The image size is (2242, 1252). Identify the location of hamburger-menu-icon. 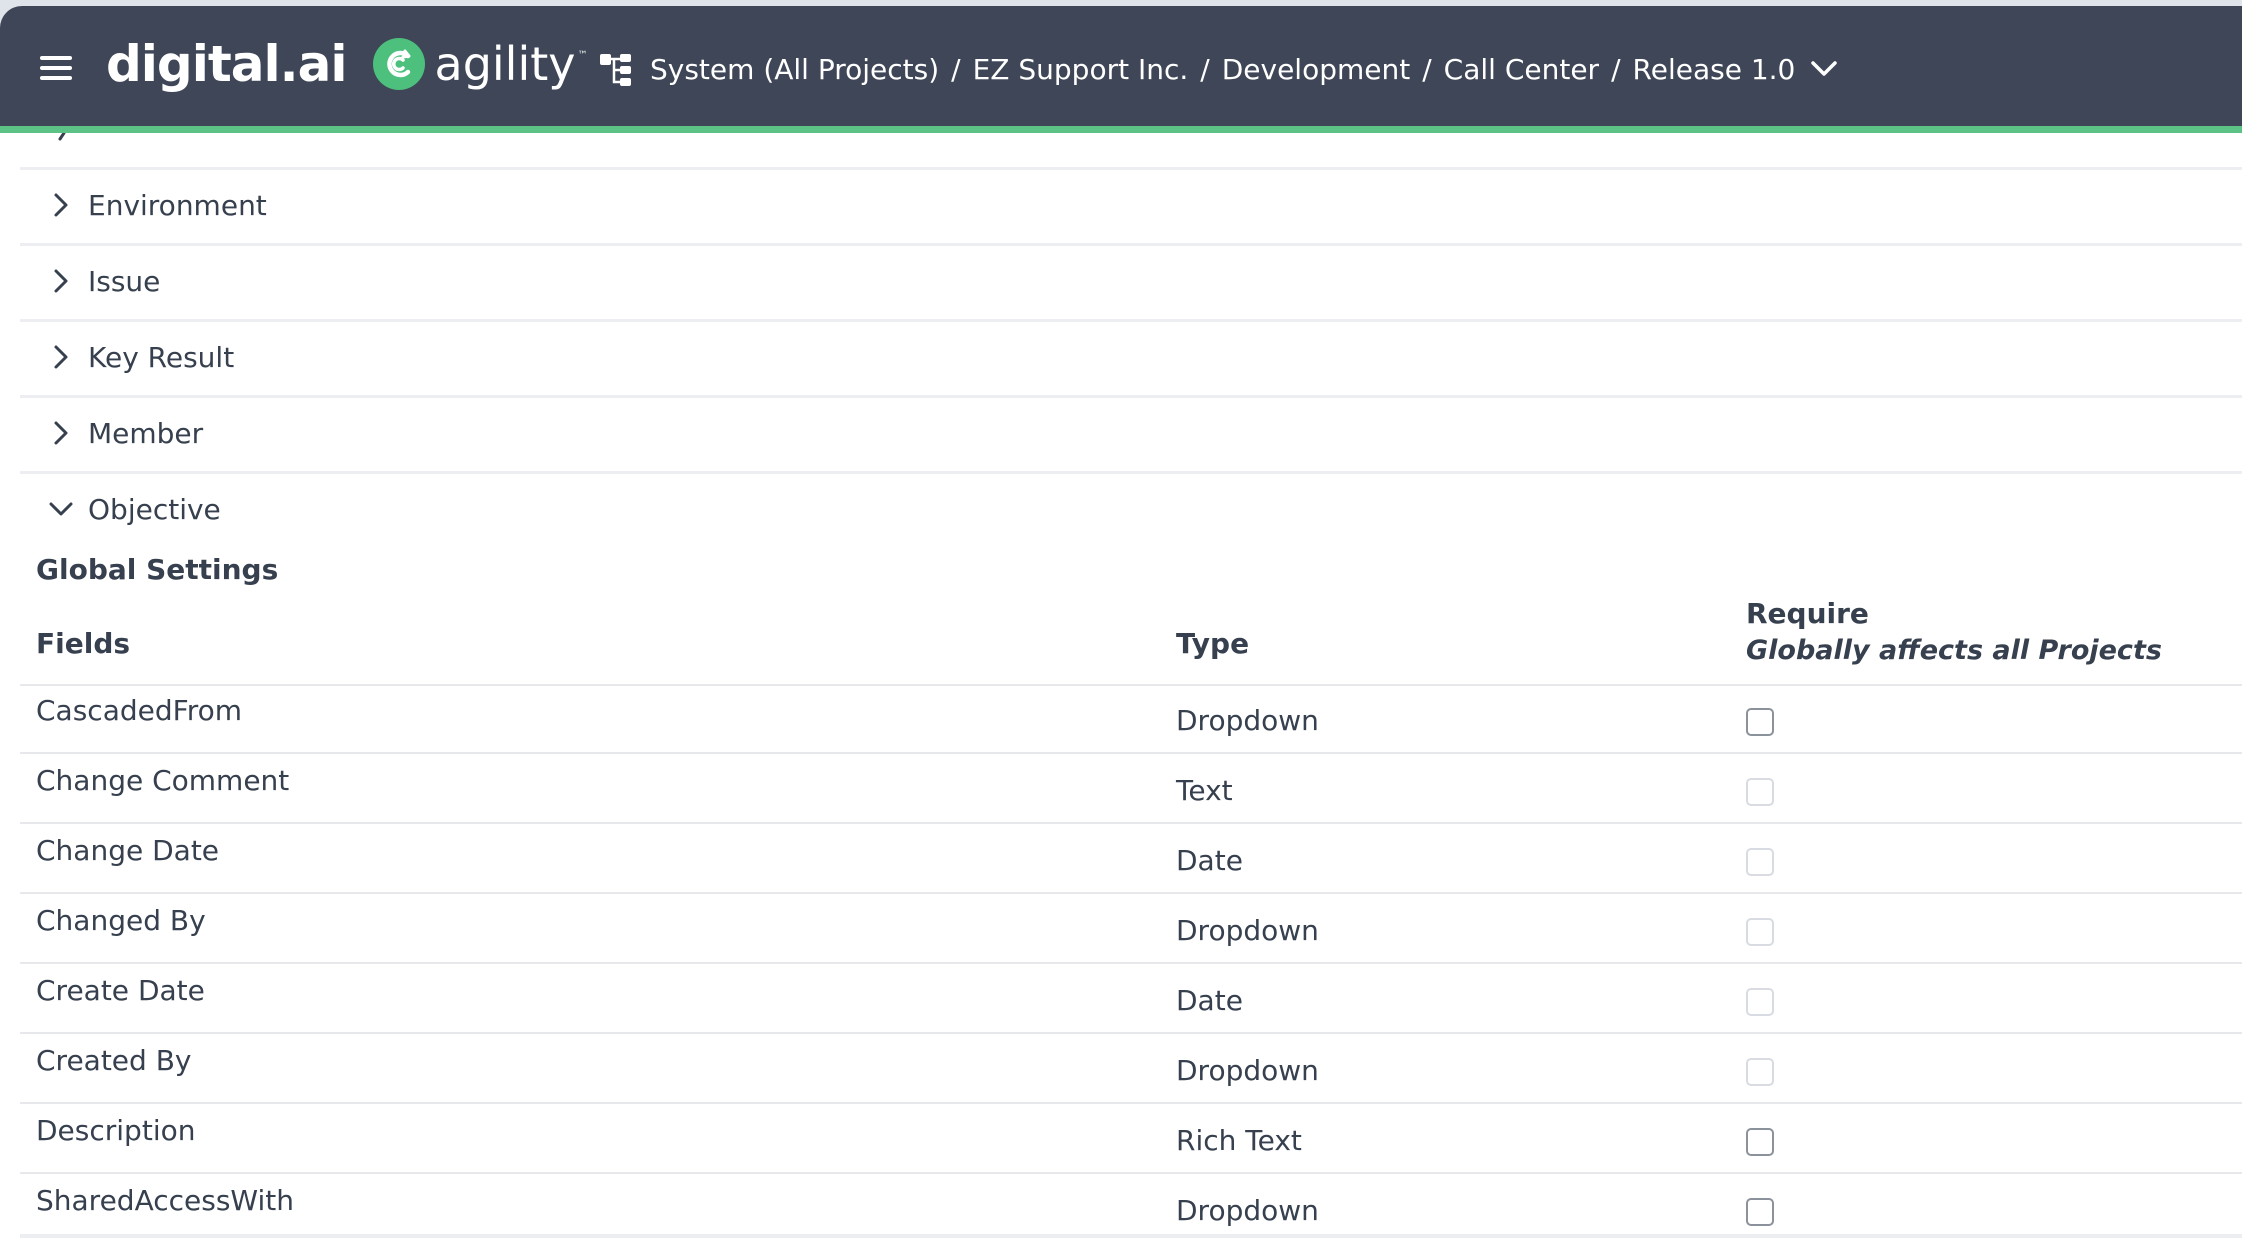
(56, 68).